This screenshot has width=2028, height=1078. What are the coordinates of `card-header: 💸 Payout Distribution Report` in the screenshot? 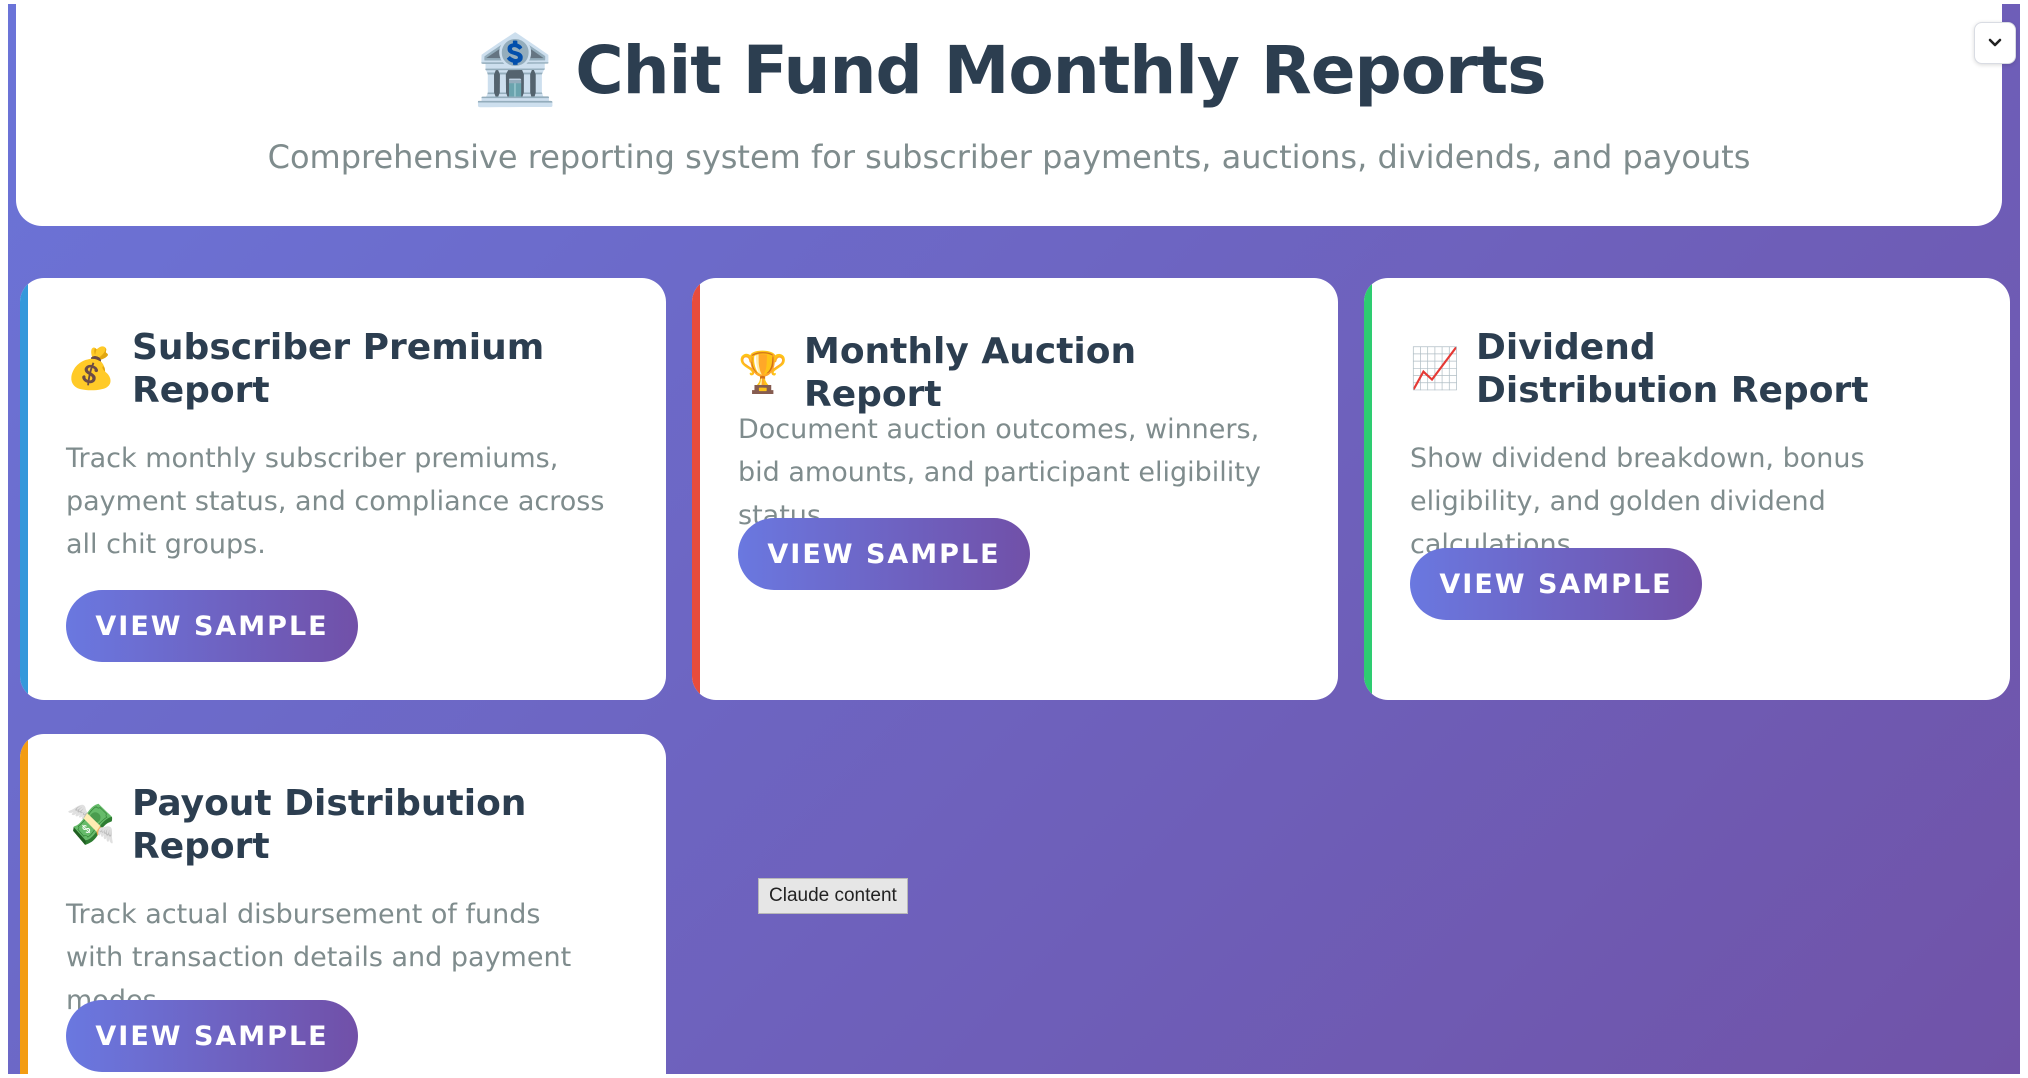 It's located at (309, 825).